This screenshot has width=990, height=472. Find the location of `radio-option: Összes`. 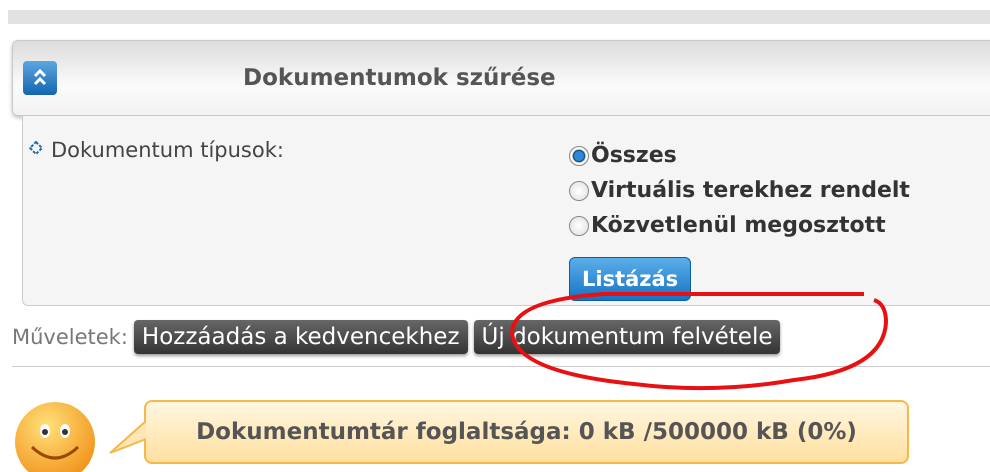

radio-option: Összes is located at coordinates (623, 155).